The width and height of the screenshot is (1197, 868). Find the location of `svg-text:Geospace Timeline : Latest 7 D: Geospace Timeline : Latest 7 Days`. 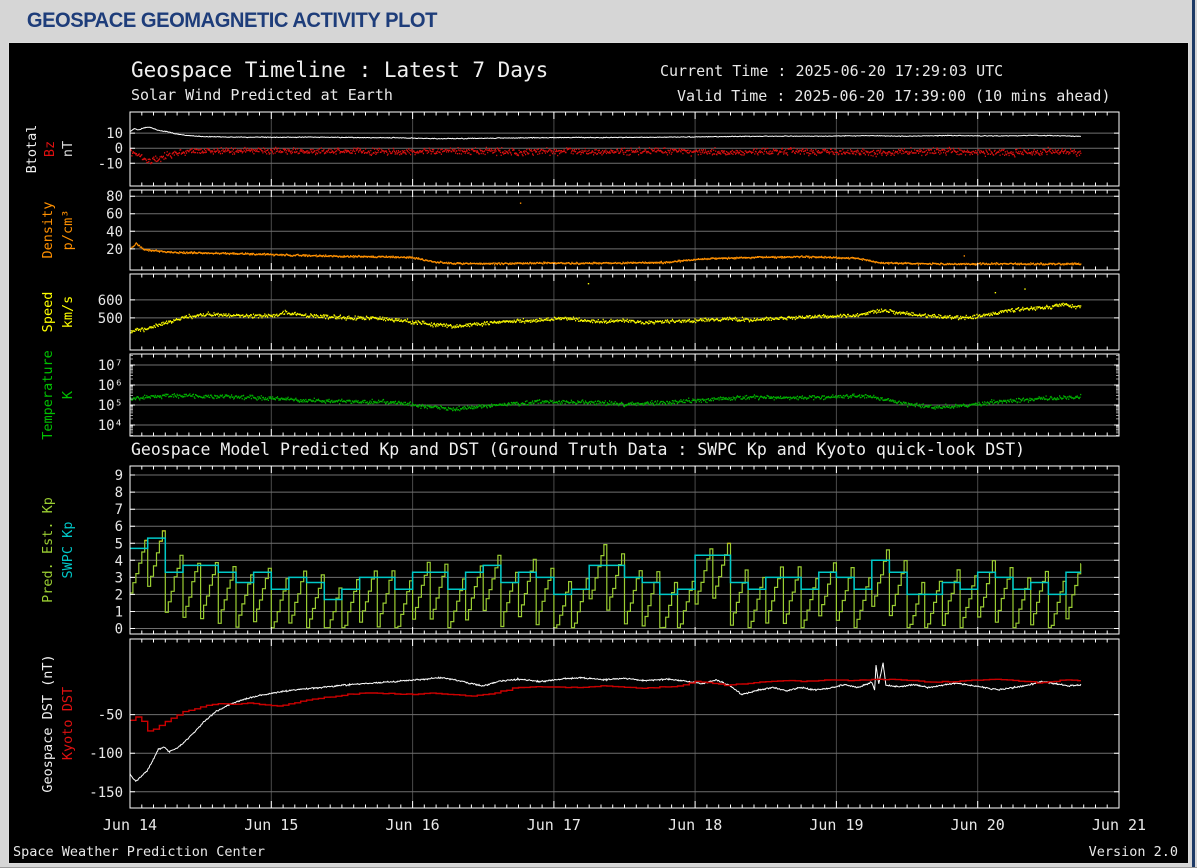

svg-text:Geospace Timeline : Latest 7 D: Geospace Timeline : Latest 7 Days is located at coordinates (339, 70).